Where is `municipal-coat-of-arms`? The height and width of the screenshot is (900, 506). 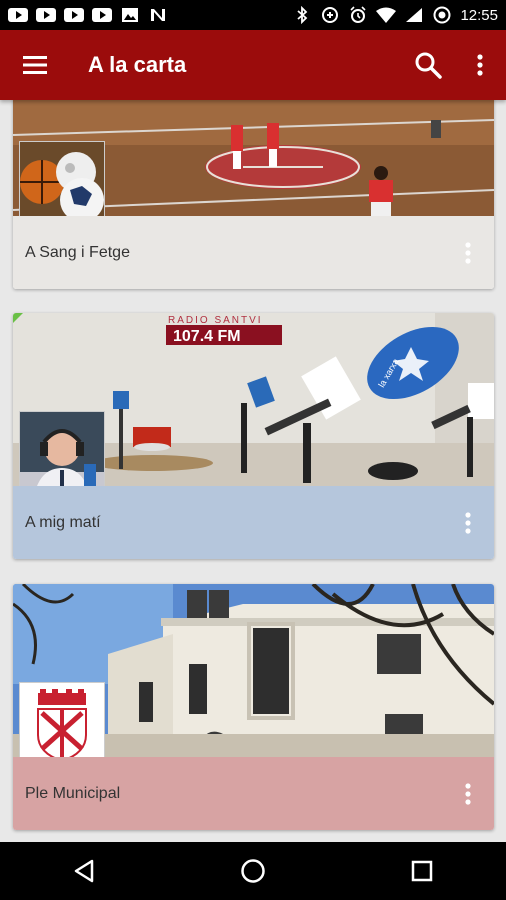
municipal-coat-of-arms is located at coordinates (62, 725).